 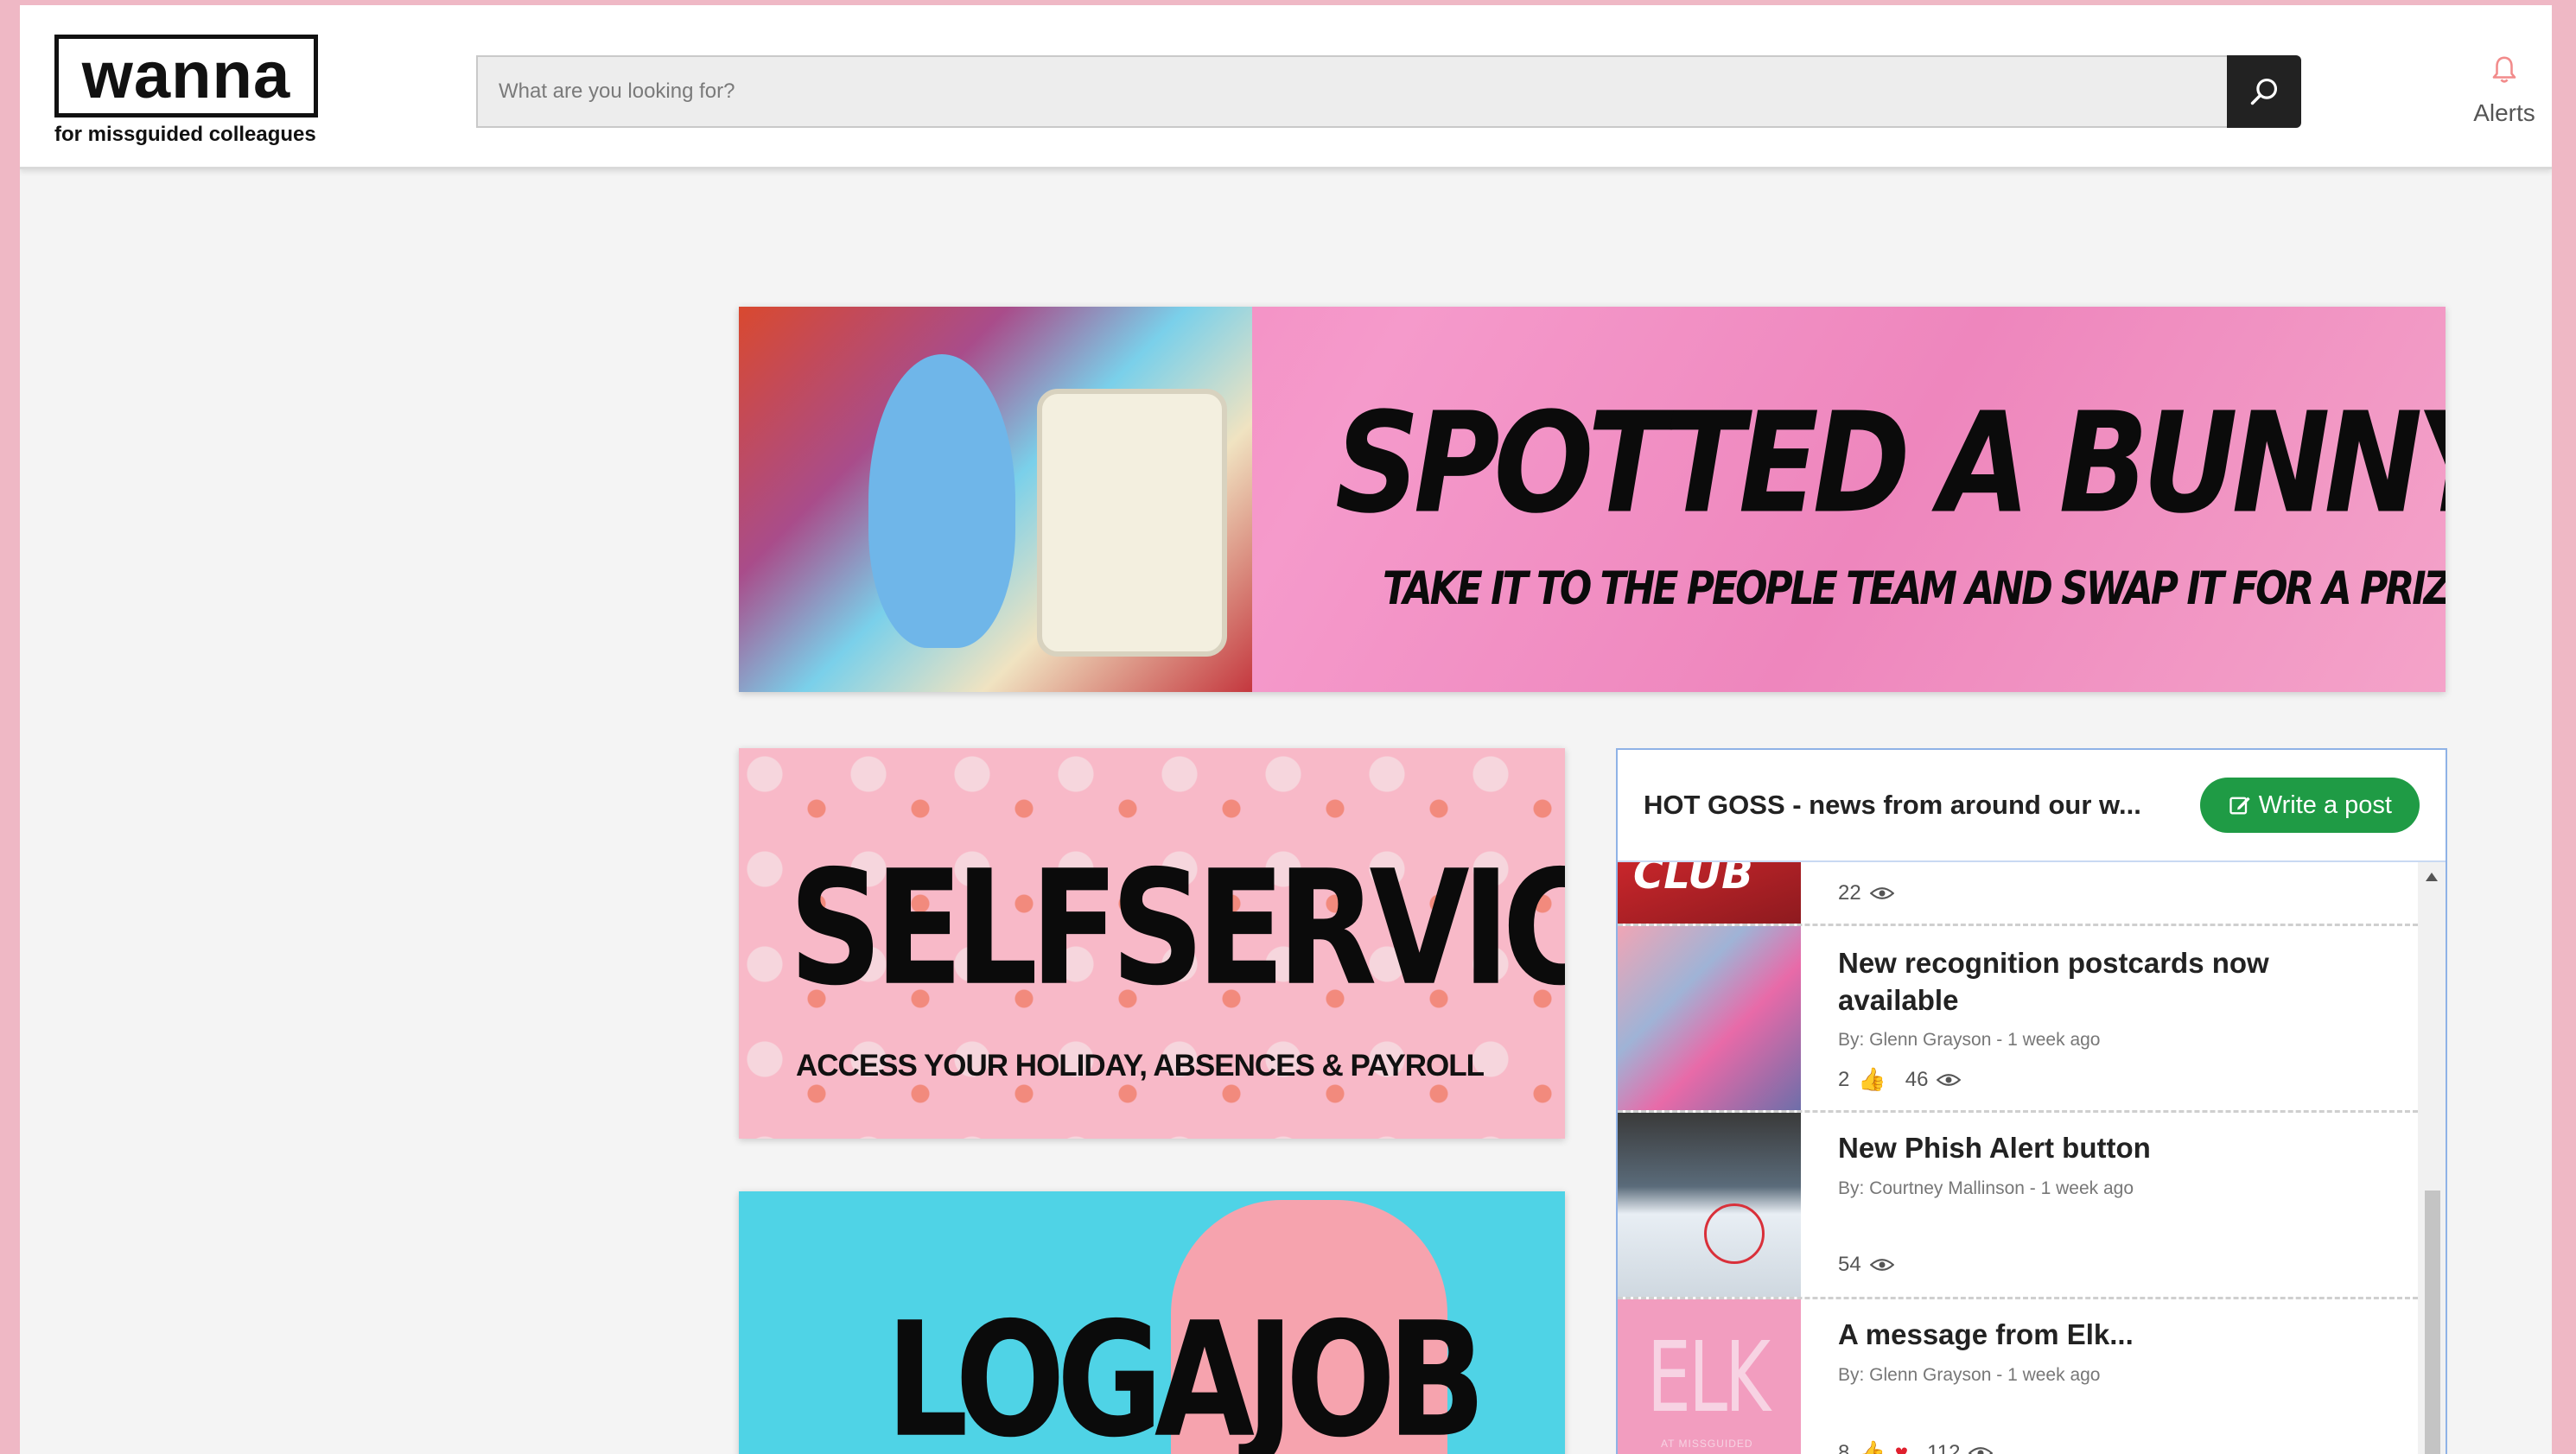 What do you see at coordinates (1944, 1447) in the screenshot?
I see `view-count: 112` at bounding box center [1944, 1447].